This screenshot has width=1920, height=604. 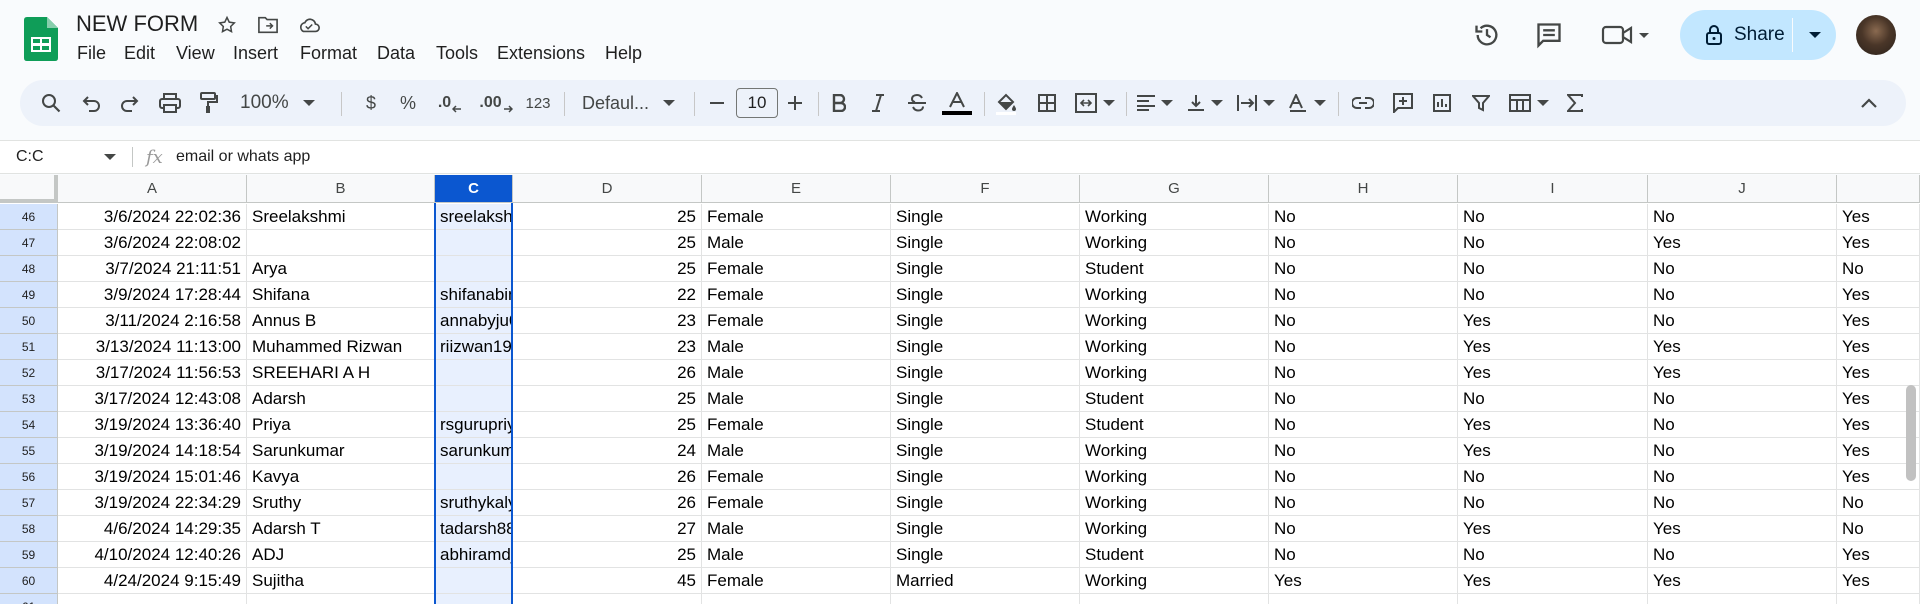 I want to click on row-header: 53, so click(x=29, y=399).